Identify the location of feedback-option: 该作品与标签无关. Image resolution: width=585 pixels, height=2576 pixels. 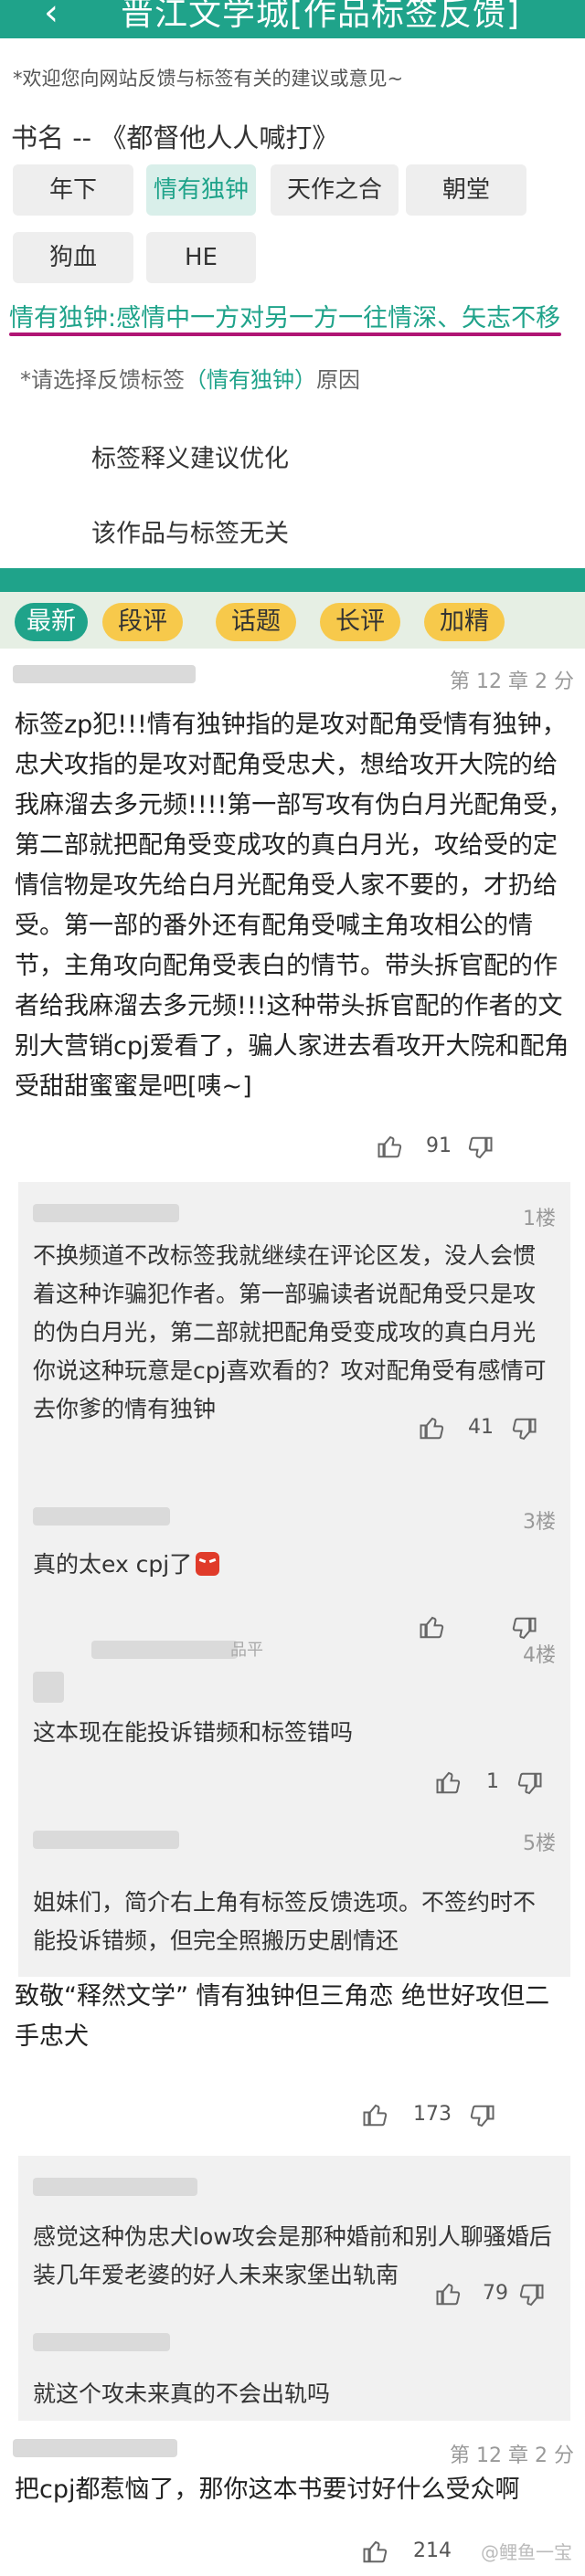
(190, 531).